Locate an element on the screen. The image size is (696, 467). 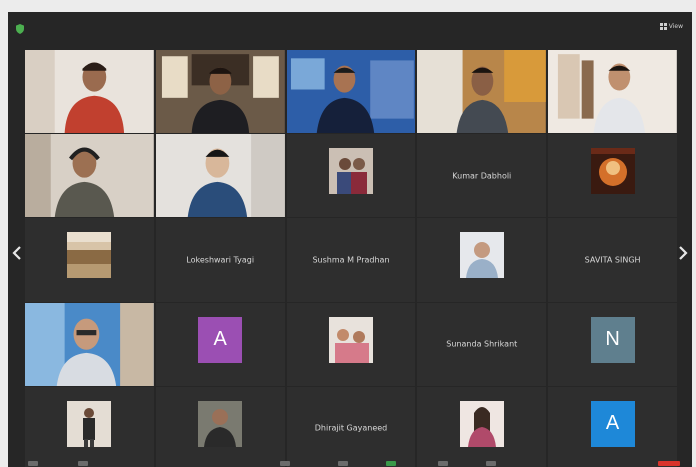
shield-icon is located at coordinates (20, 27).